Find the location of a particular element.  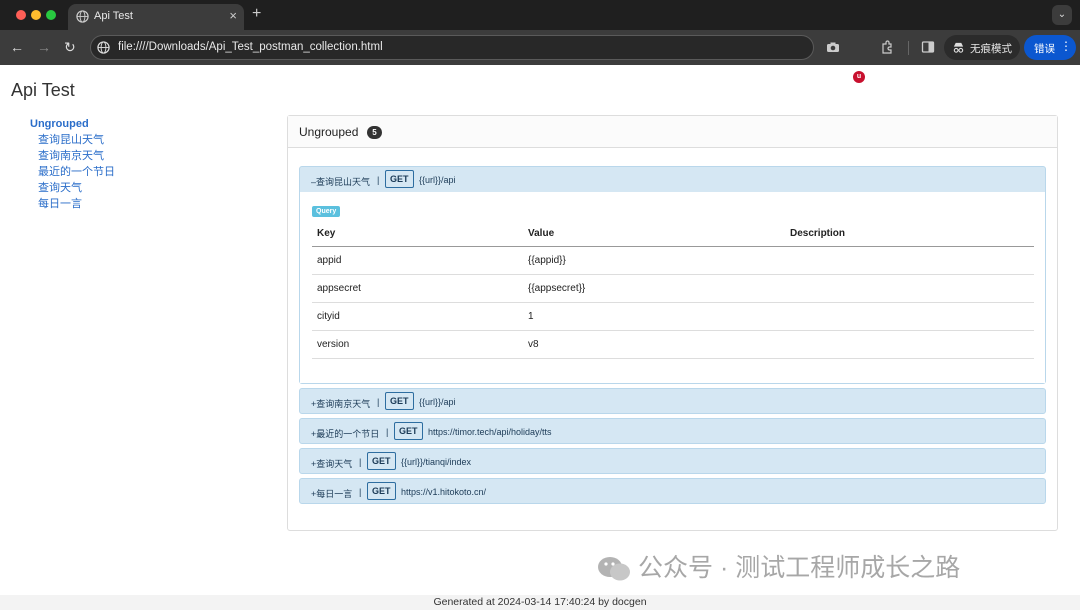

param-key: appsecret is located at coordinates (417, 288).